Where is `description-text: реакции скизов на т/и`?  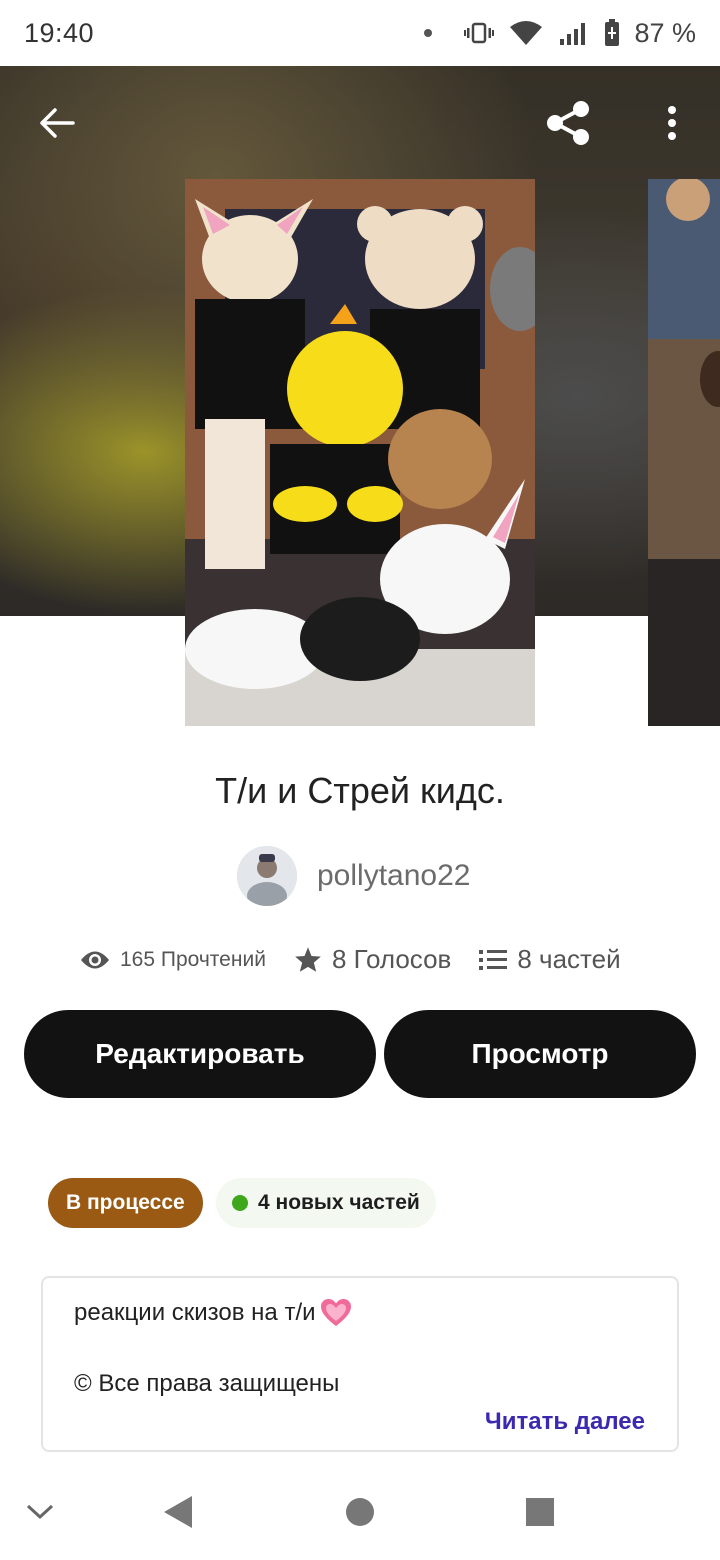
description-text: реакции скизов на т/и is located at coordinates (195, 1312).